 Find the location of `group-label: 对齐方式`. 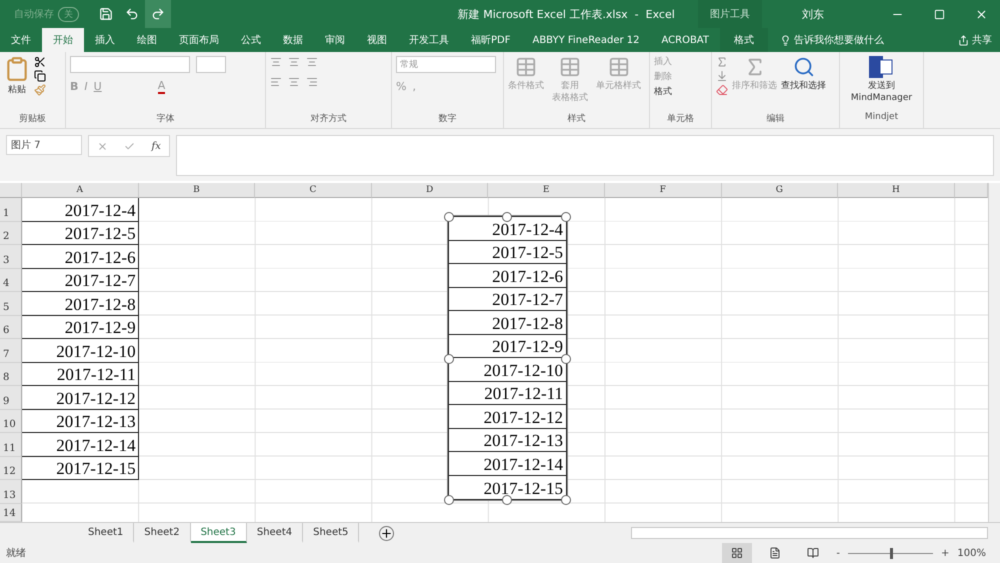

group-label: 对齐方式 is located at coordinates (329, 119).